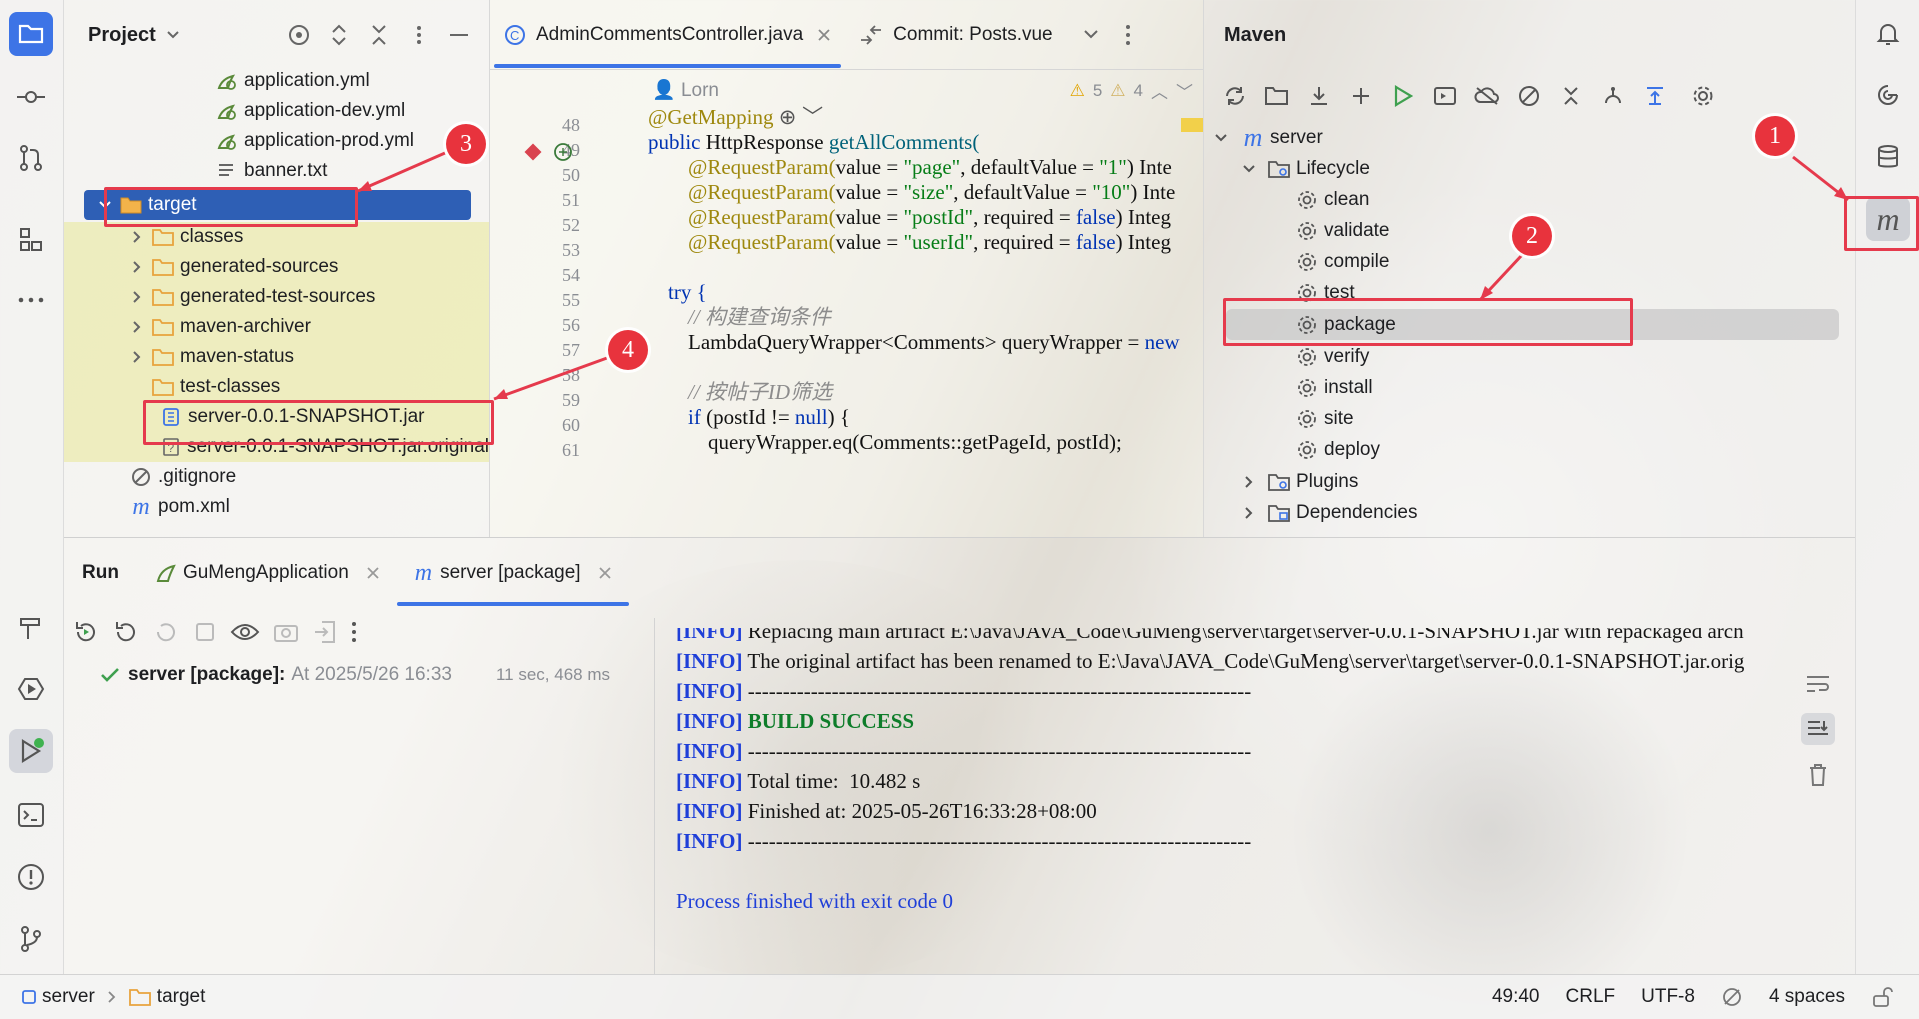 This screenshot has height=1019, width=1919. What do you see at coordinates (1529, 449) in the screenshot?
I see `maven-goal-deploy: deploy` at bounding box center [1529, 449].